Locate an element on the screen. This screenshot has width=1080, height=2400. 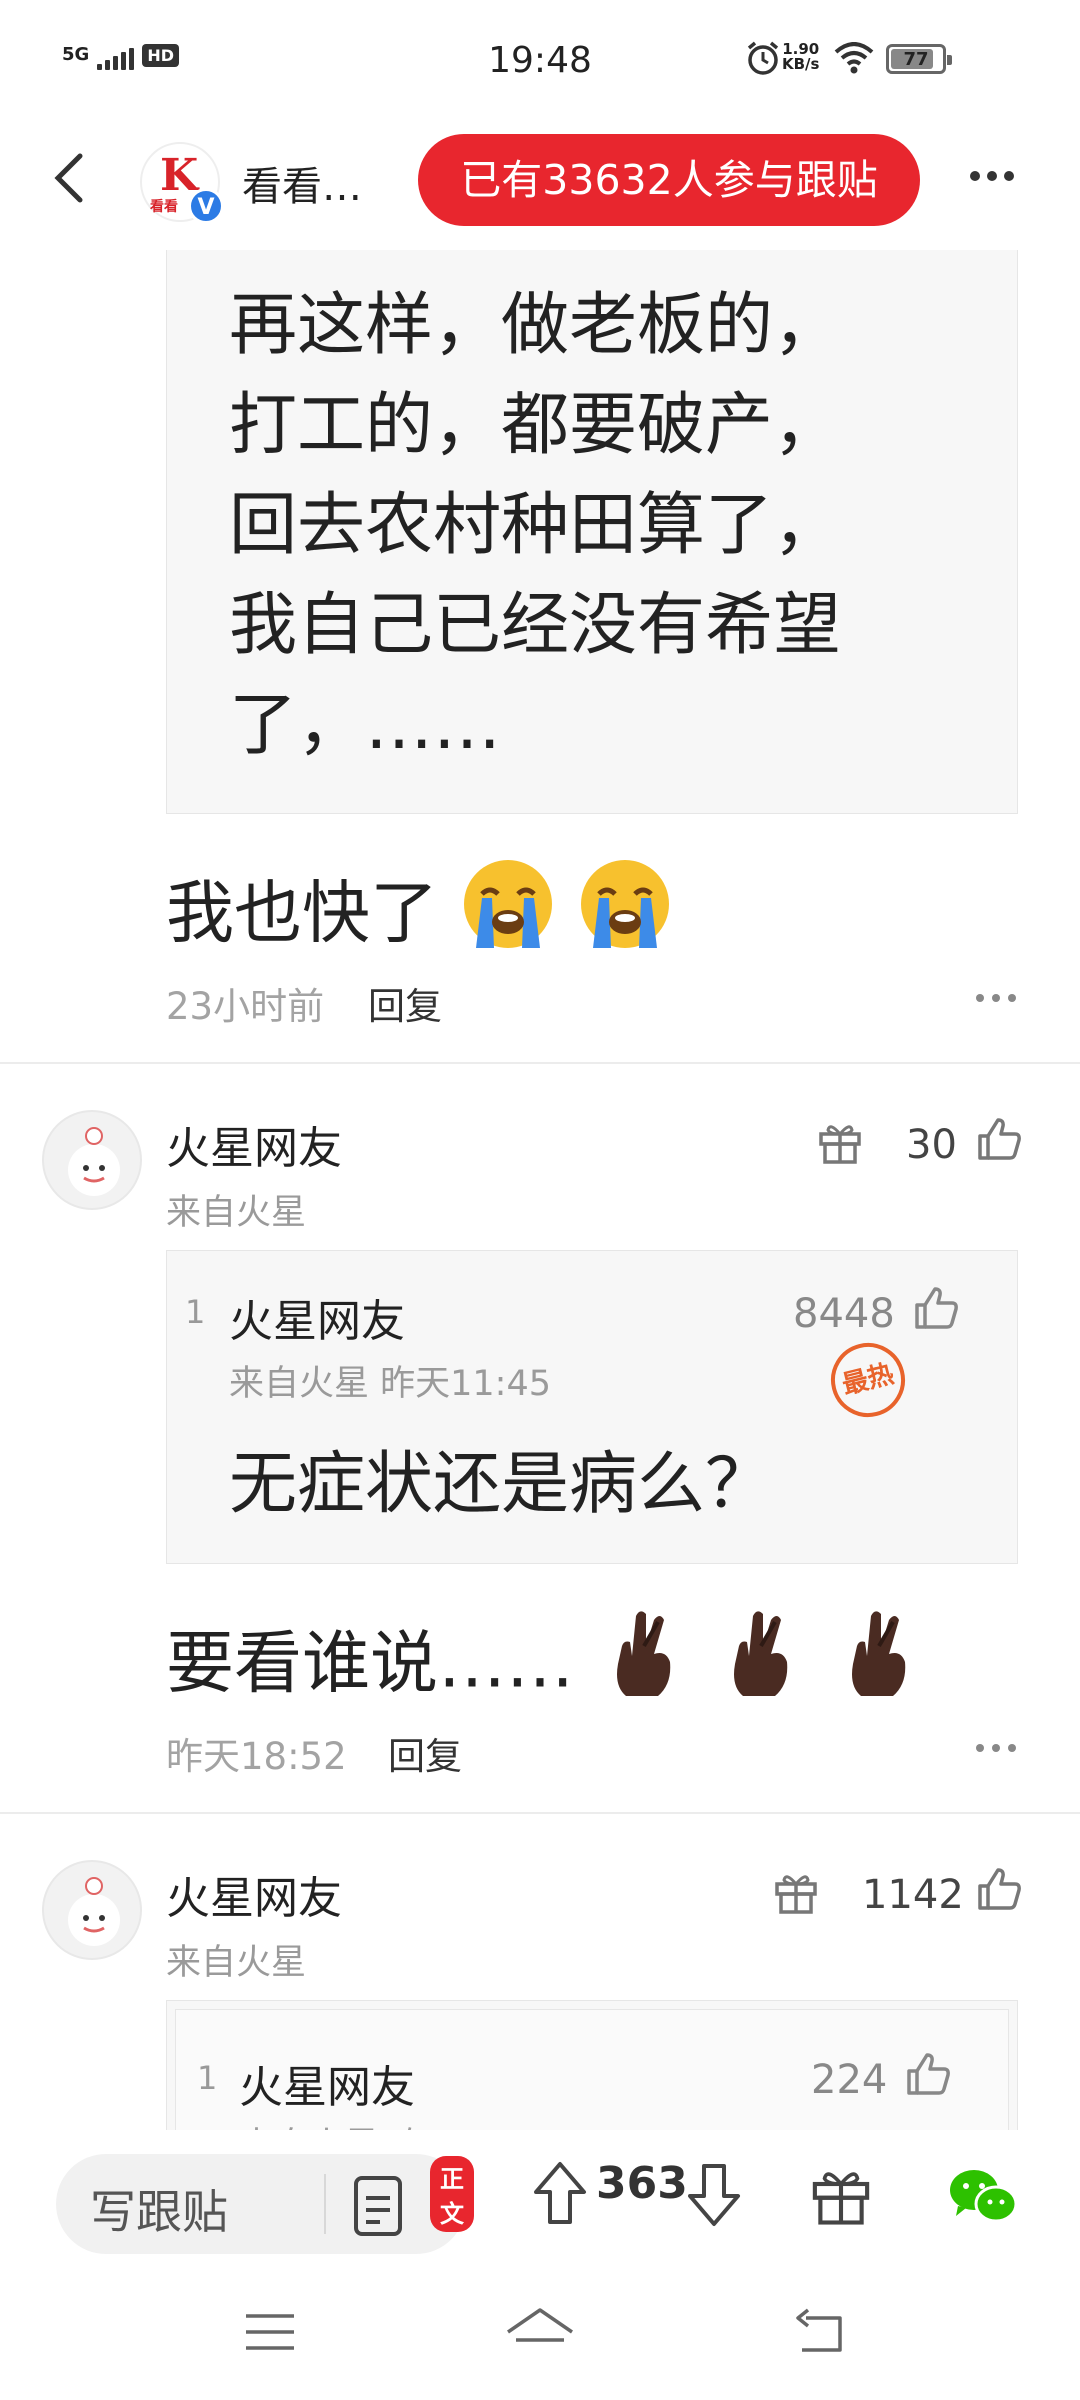
menu-icon is located at coordinates (270, 2332).